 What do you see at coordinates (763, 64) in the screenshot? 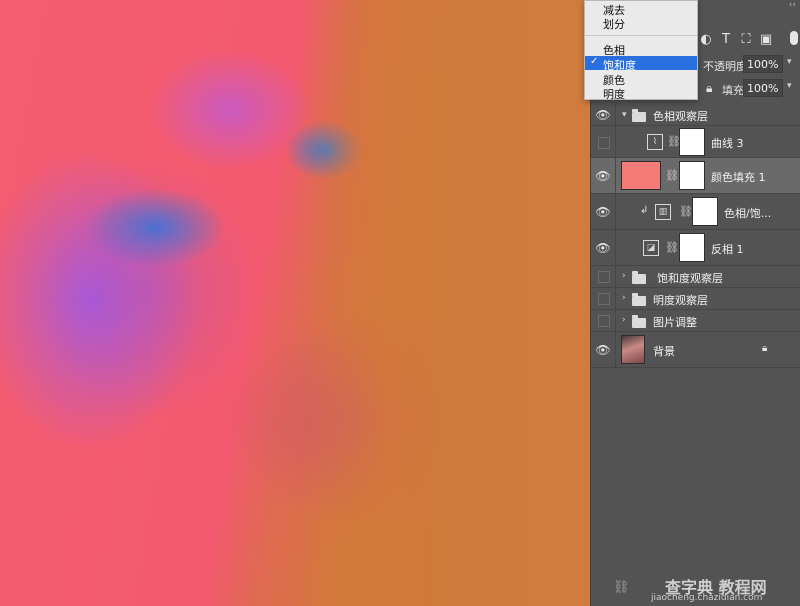
I see `opacity-field: 100%` at bounding box center [763, 64].